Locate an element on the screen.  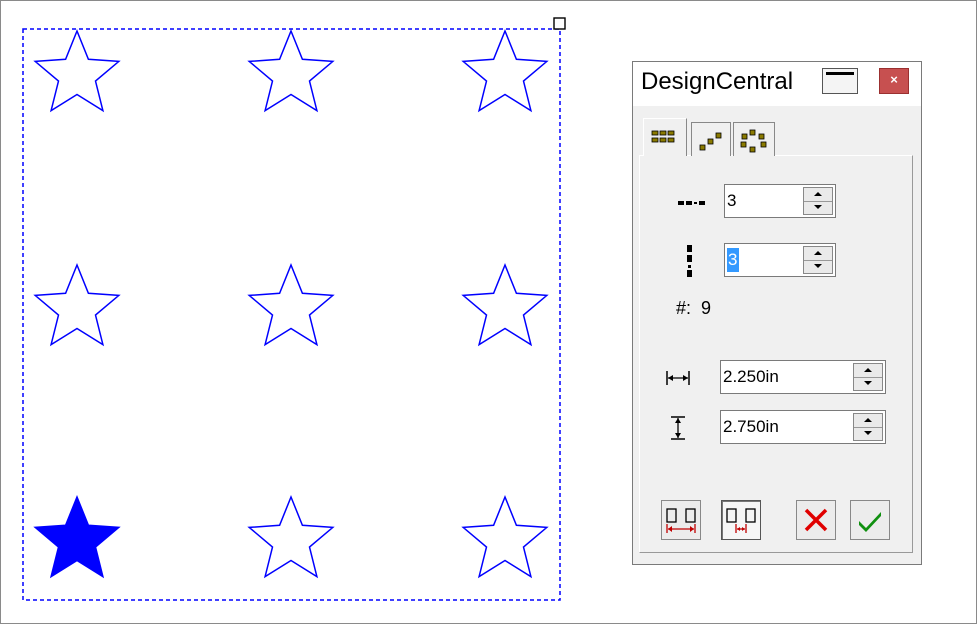
tab-grid-layout is located at coordinates (665, 137).